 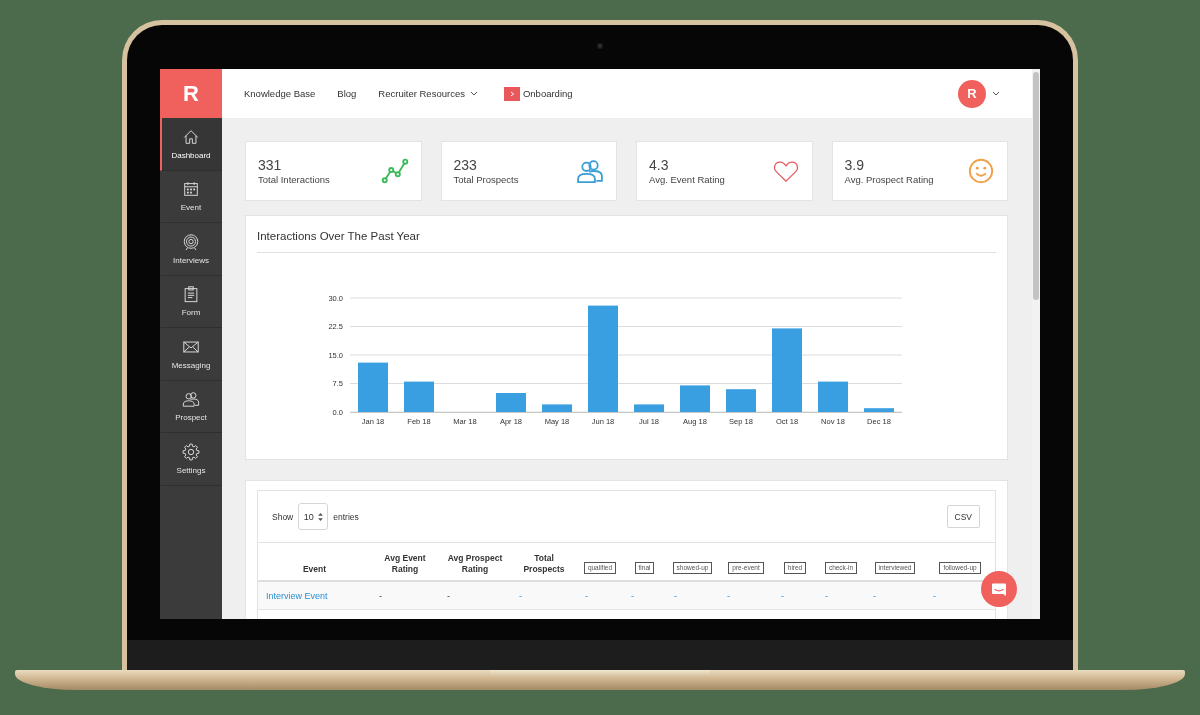 I want to click on stat-value: 3.9, so click(x=854, y=165).